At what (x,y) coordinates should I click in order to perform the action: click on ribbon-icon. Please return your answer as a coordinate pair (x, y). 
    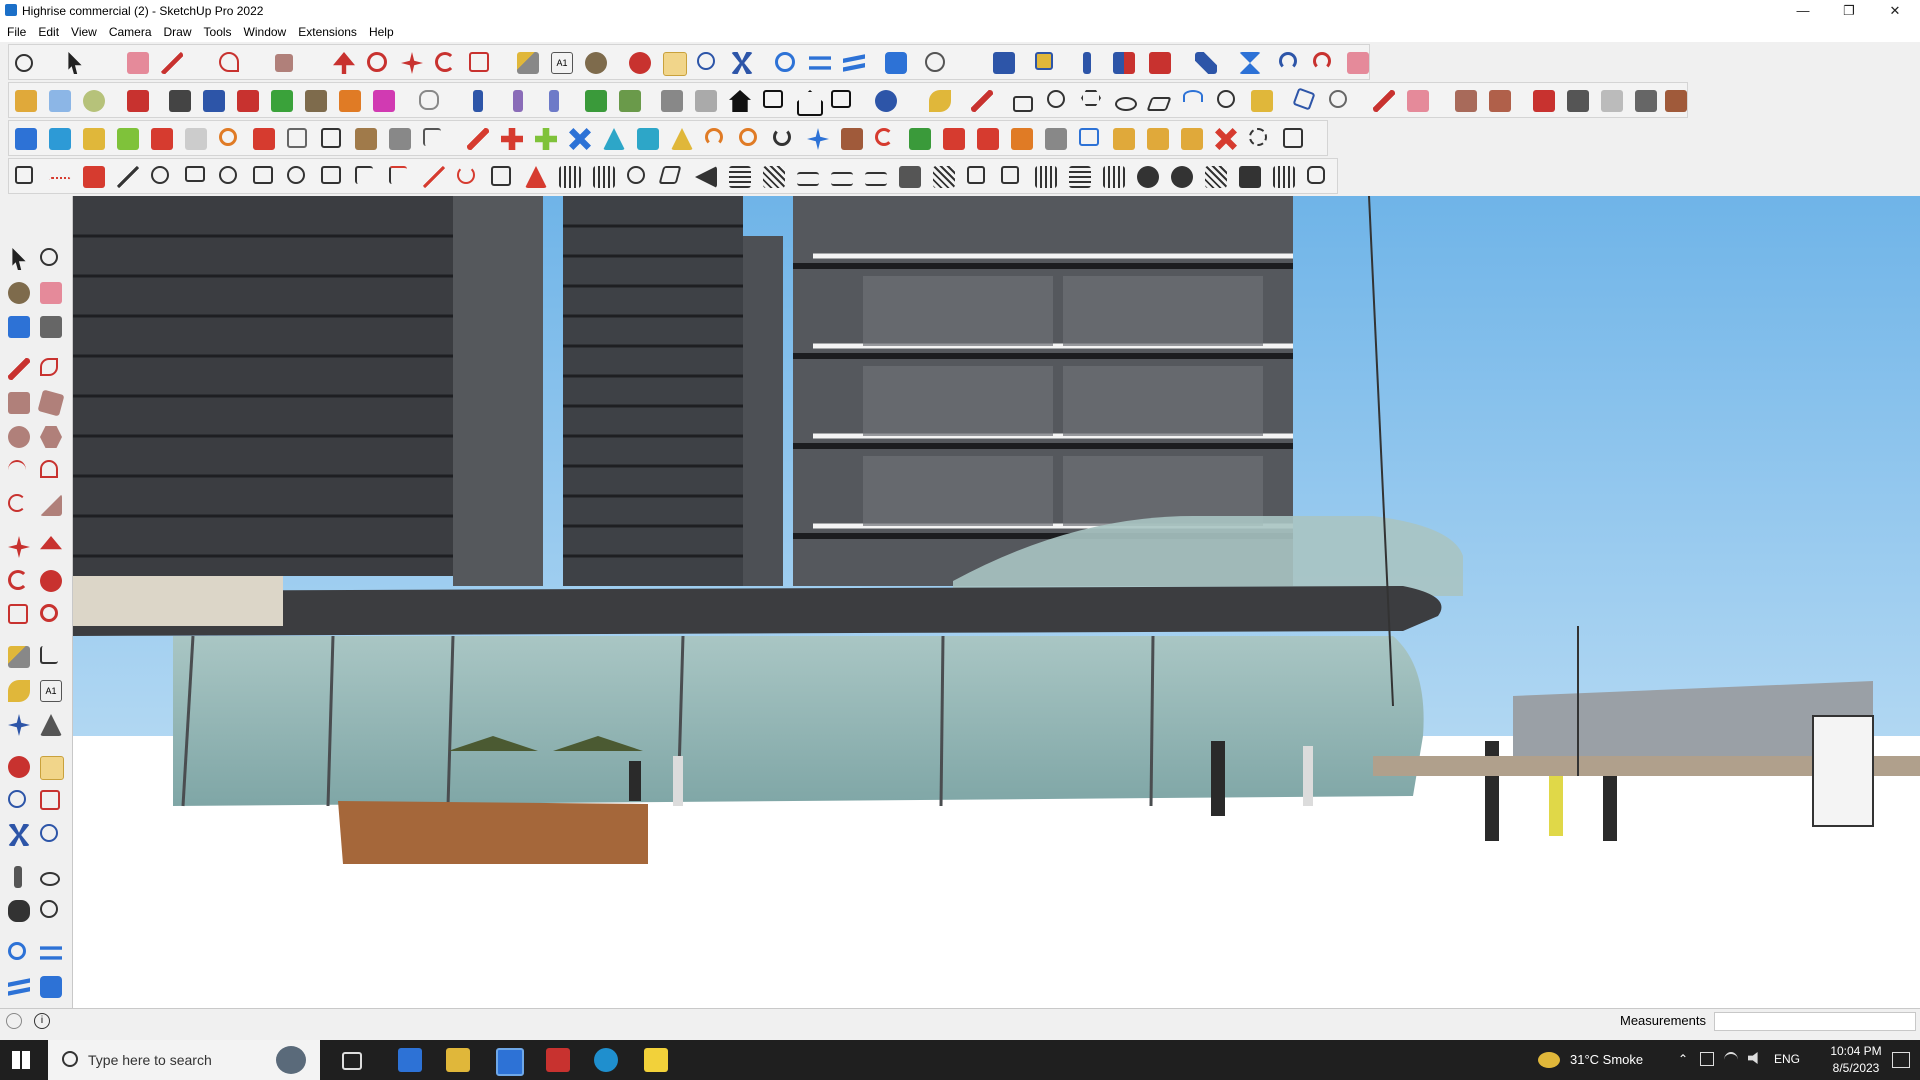
    Looking at the image, I should click on (195, 174).